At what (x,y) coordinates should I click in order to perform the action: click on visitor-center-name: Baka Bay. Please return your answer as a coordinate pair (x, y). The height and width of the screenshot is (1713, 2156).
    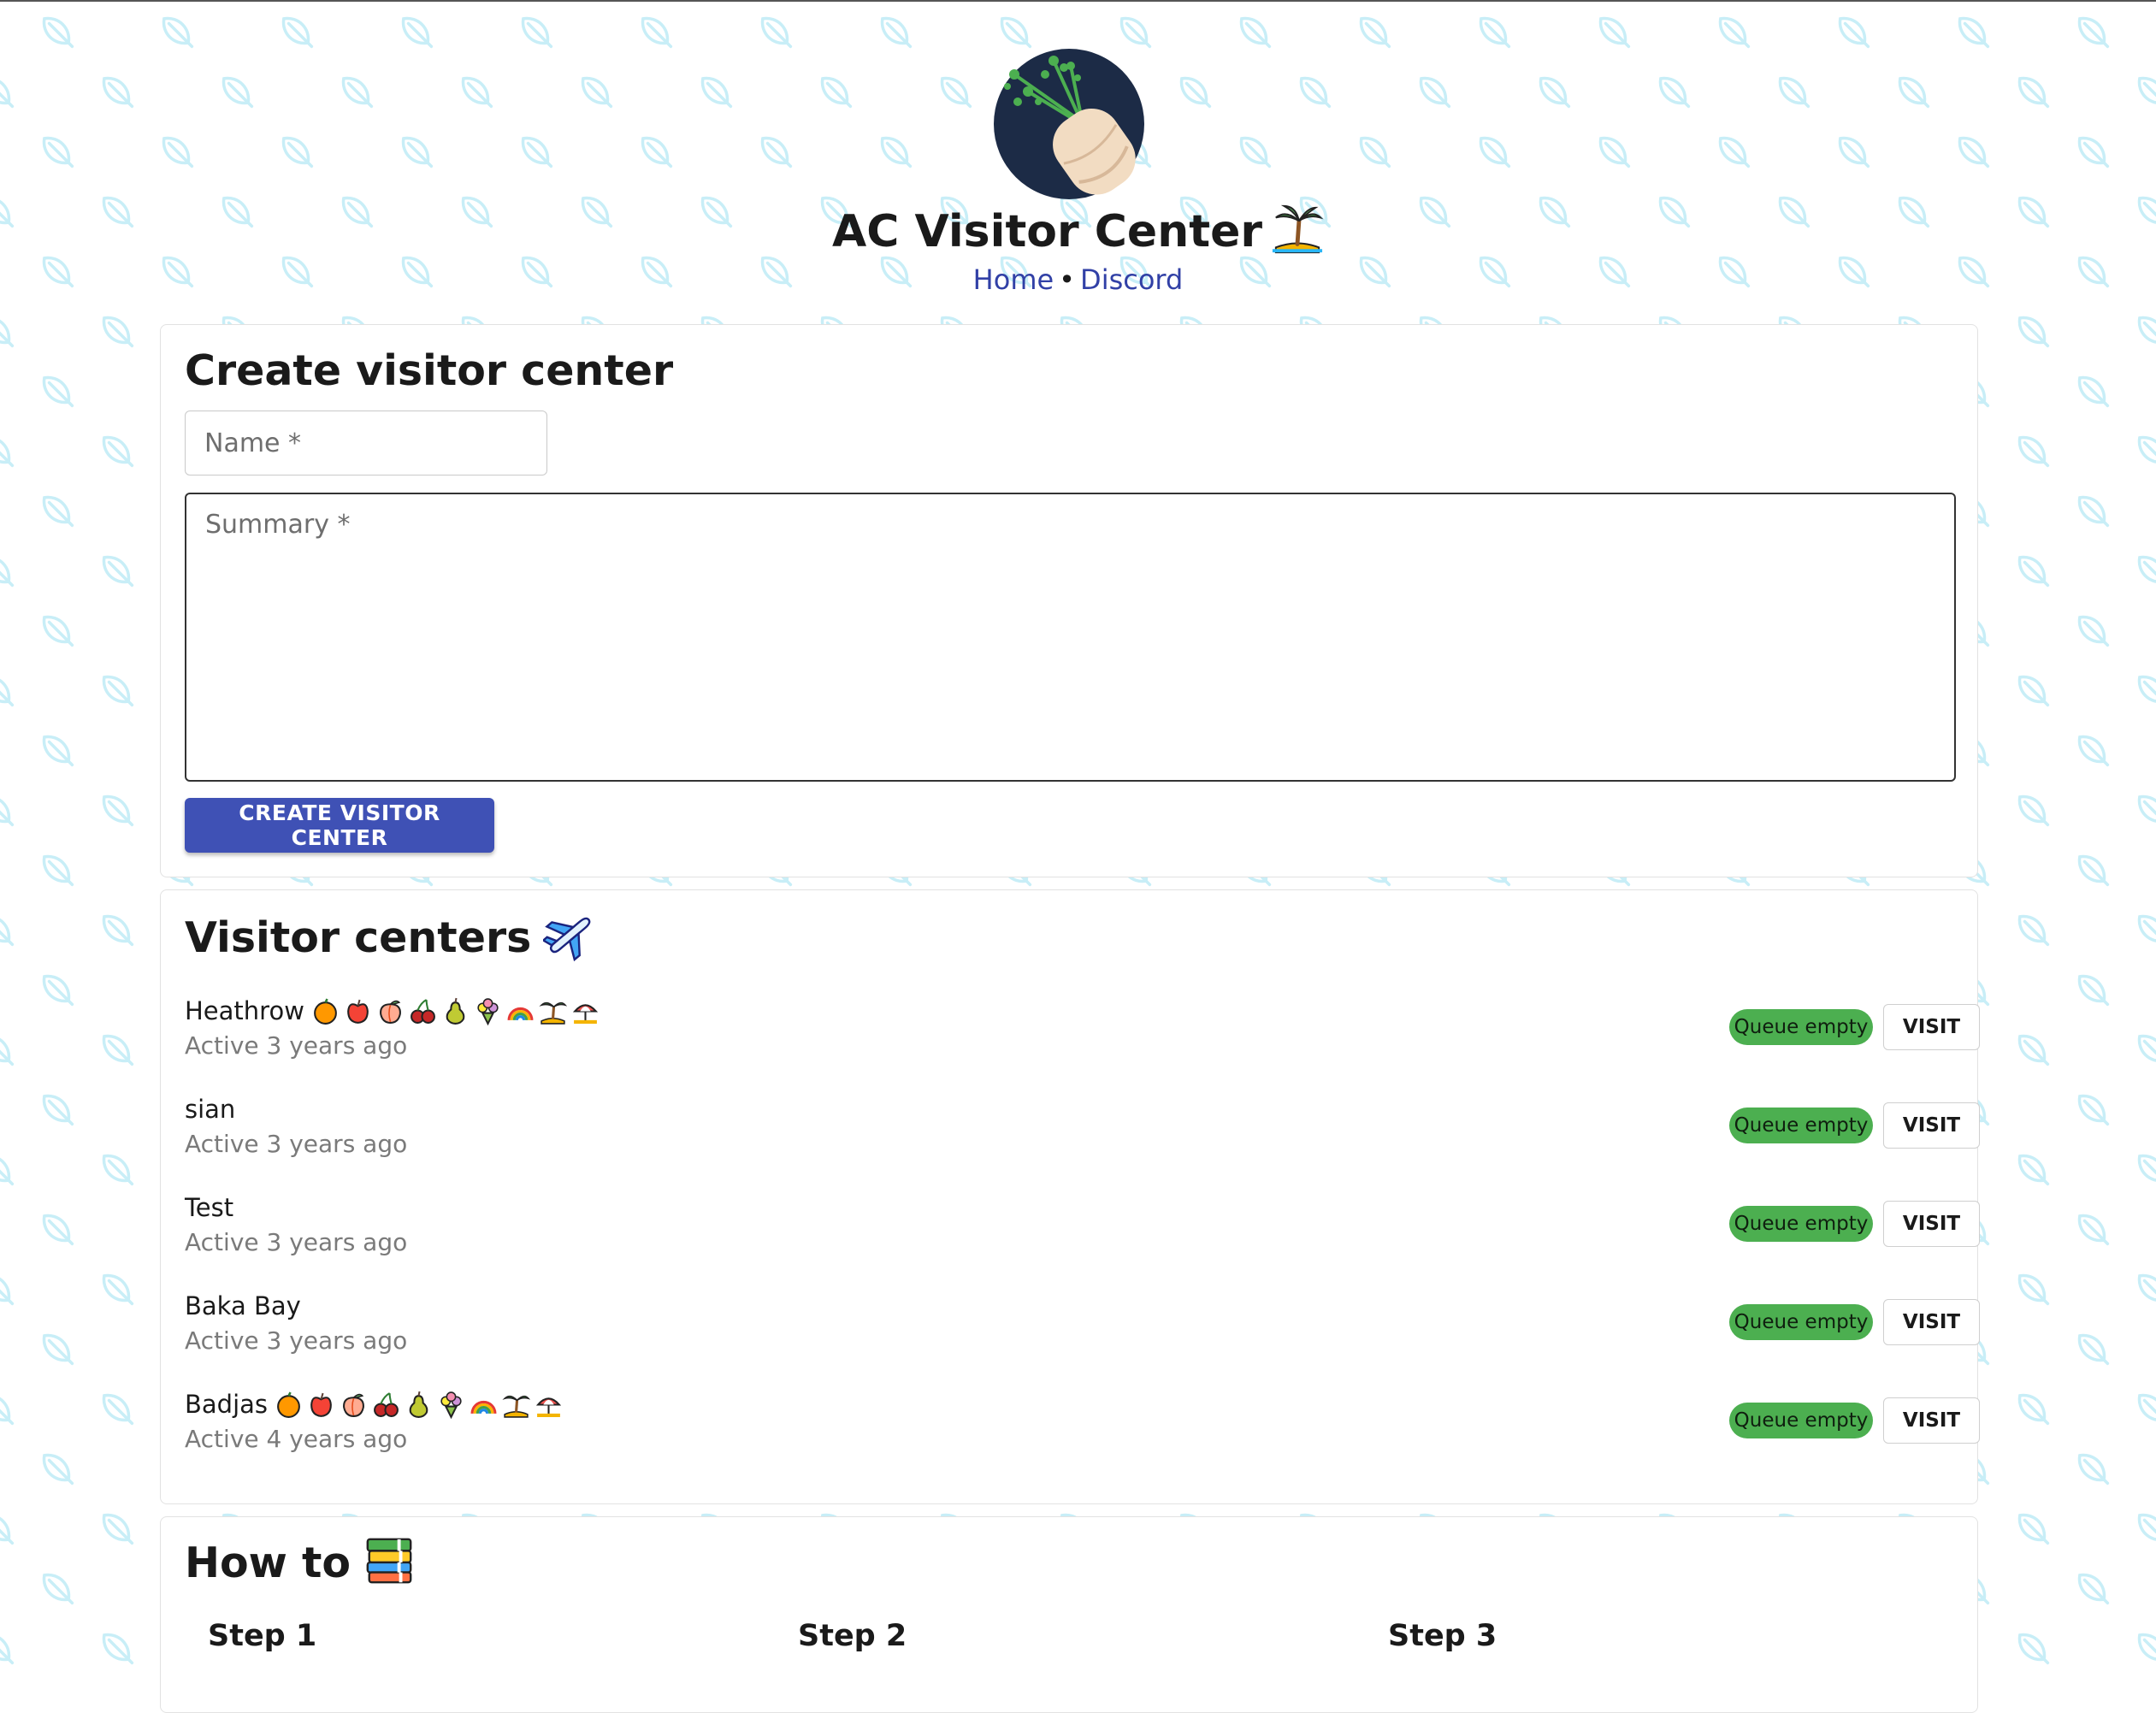
    Looking at the image, I should click on (243, 1305).